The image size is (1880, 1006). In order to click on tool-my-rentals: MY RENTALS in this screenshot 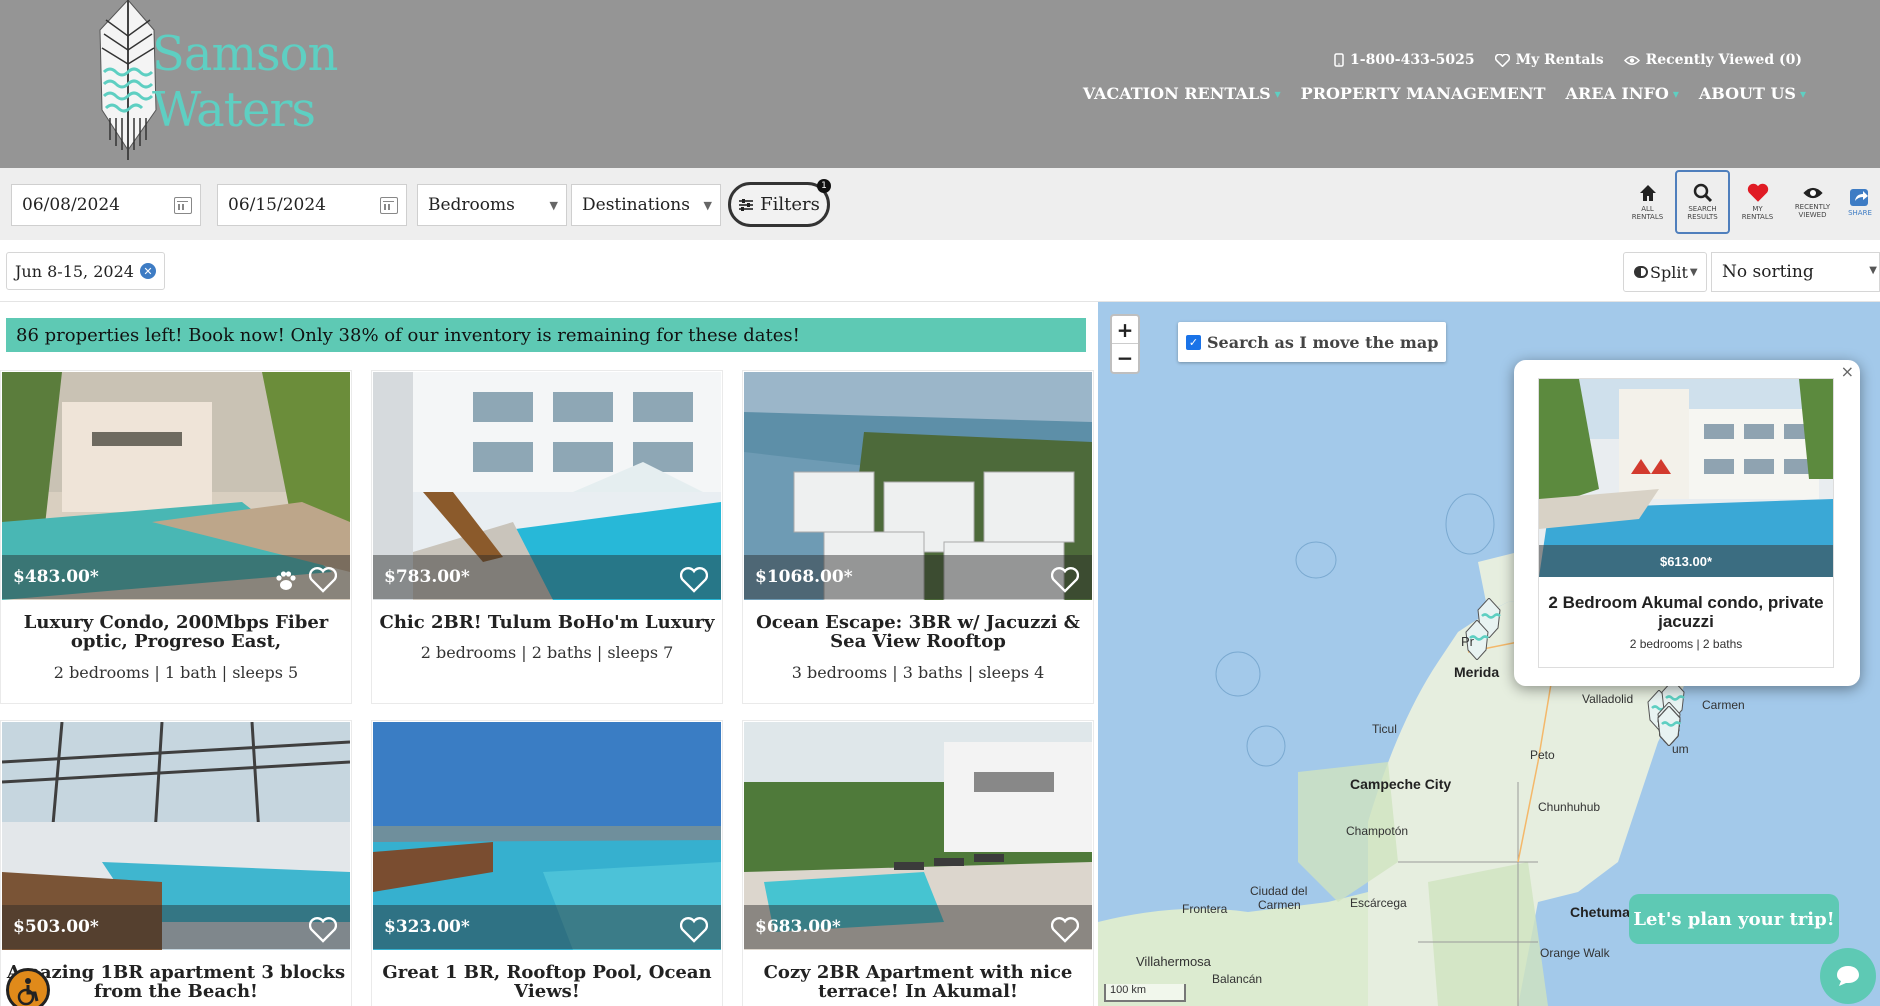, I will do `click(1757, 202)`.